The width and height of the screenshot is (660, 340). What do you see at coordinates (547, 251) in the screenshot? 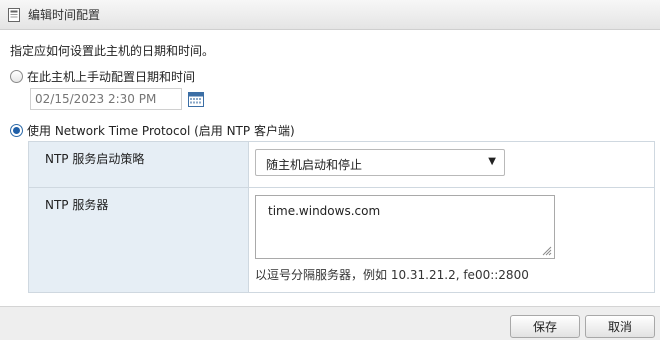
I see `resize-grip-icon` at bounding box center [547, 251].